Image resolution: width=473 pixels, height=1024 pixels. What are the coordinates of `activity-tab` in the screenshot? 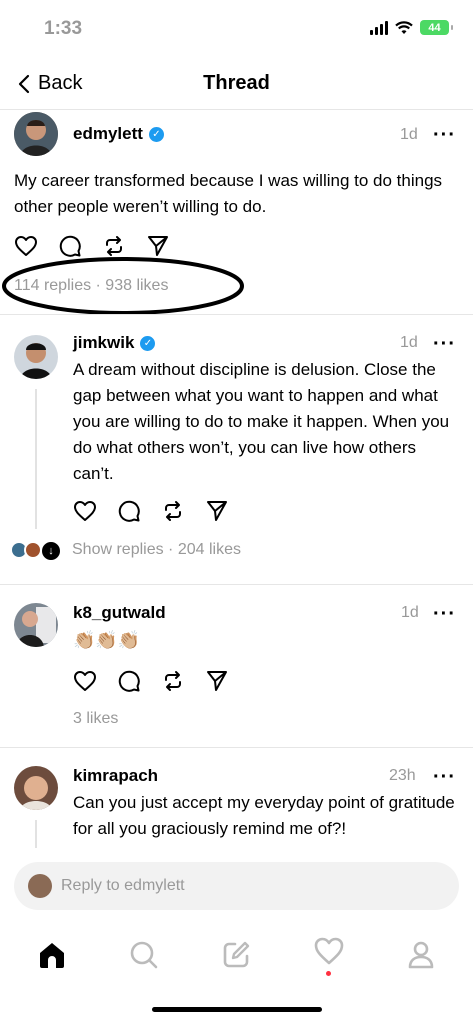 It's located at (329, 955).